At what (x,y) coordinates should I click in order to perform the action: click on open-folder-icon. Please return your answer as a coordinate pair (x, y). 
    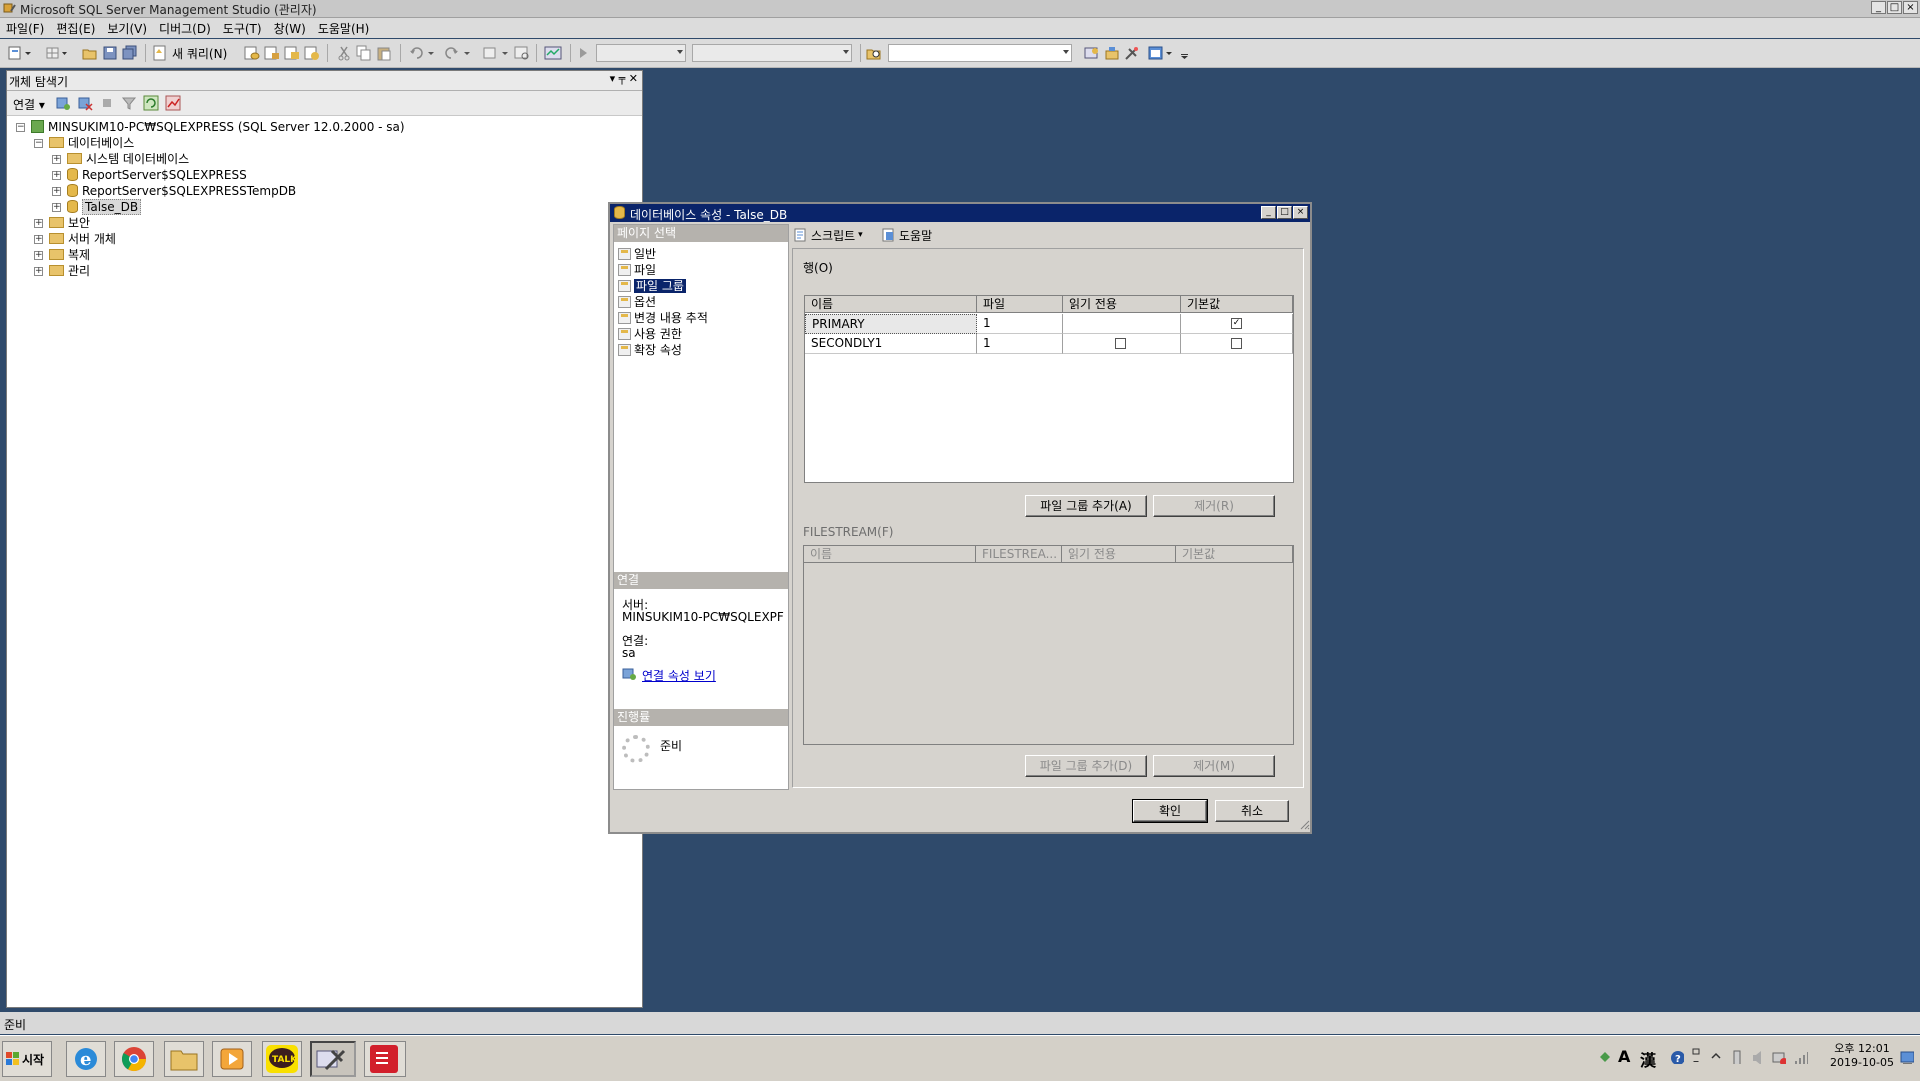
    Looking at the image, I should click on (90, 53).